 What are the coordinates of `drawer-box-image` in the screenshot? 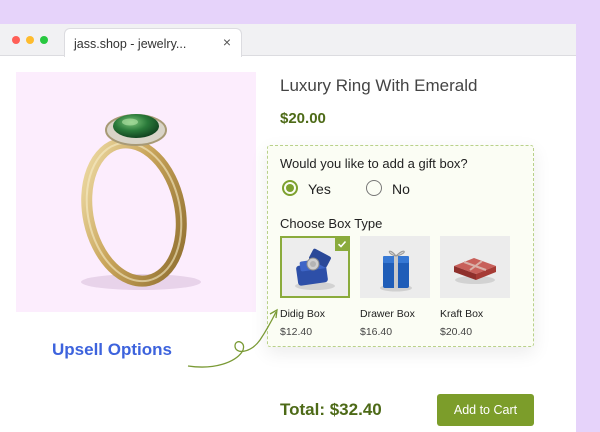 It's located at (396, 271).